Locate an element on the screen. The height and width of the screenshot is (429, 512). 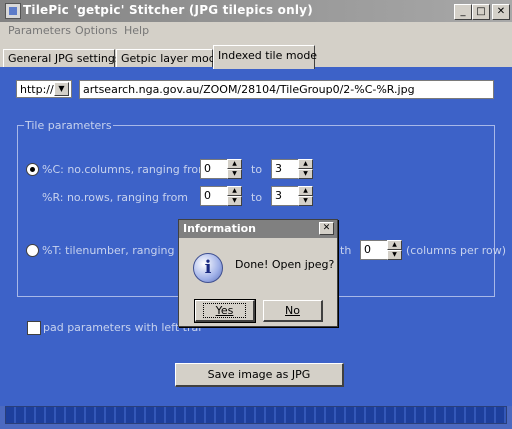
menu-options: Options is located at coordinates (96, 30).